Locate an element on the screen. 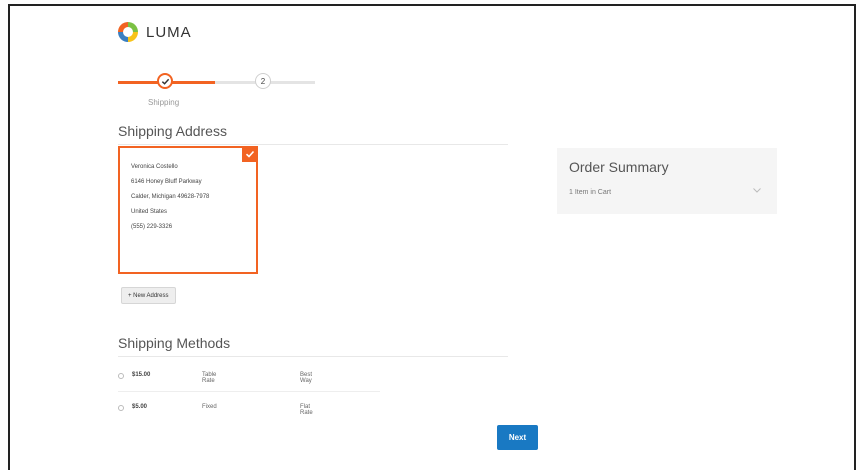 Image resolution: width=866 pixels, height=474 pixels. items-in-cart-toggle: 1 Item in Cart is located at coordinates (590, 192).